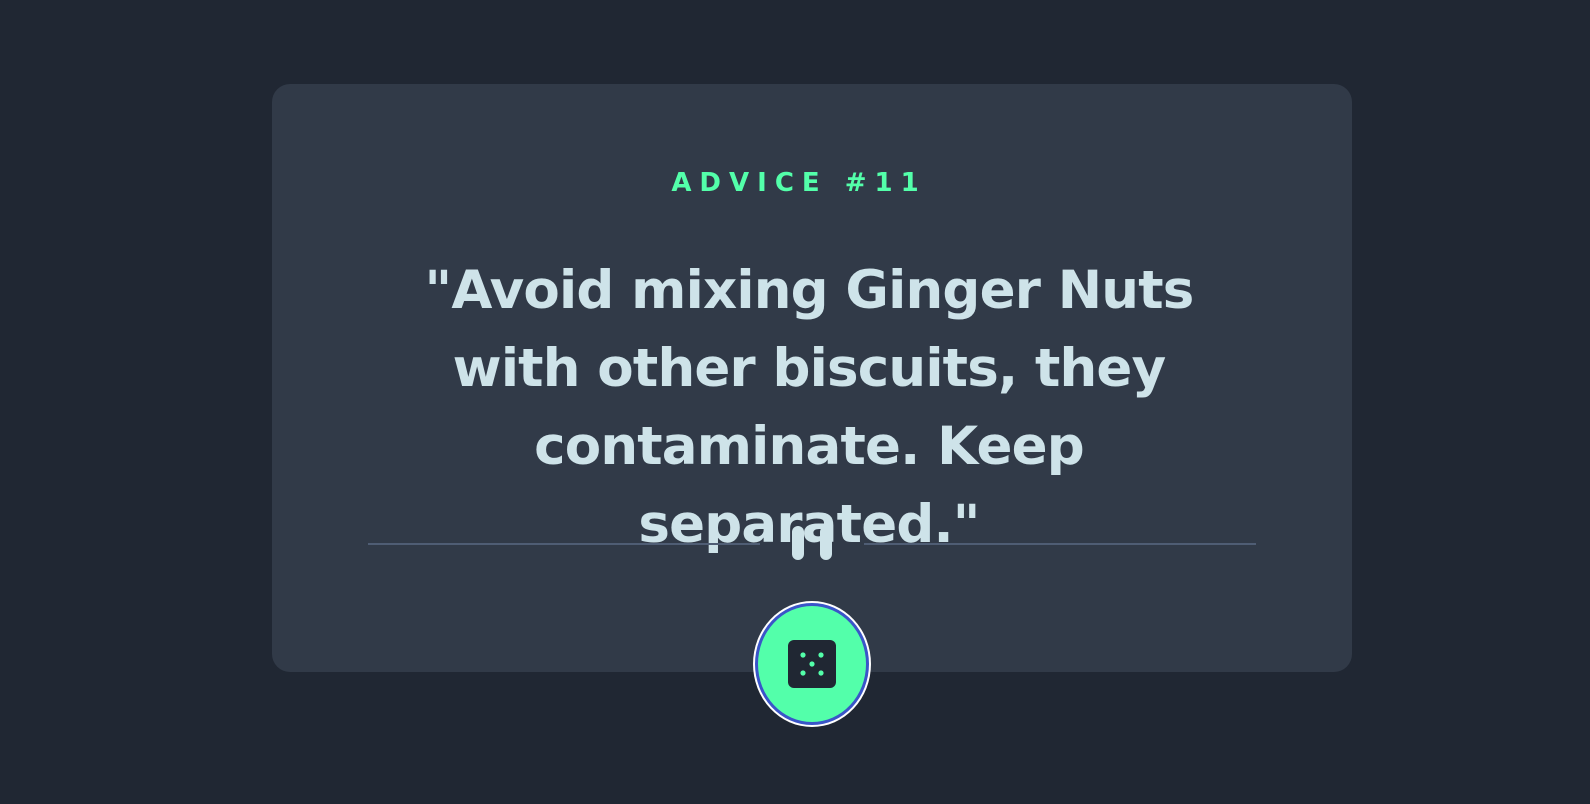 The height and width of the screenshot is (804, 1590). Describe the element at coordinates (812, 543) in the screenshot. I see `pause-icon` at that location.